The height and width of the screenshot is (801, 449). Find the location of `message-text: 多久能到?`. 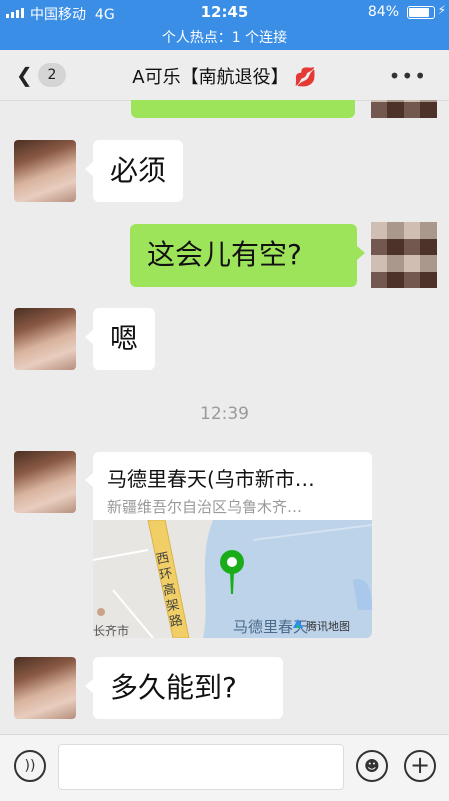

message-text: 多久能到? is located at coordinates (173, 687).